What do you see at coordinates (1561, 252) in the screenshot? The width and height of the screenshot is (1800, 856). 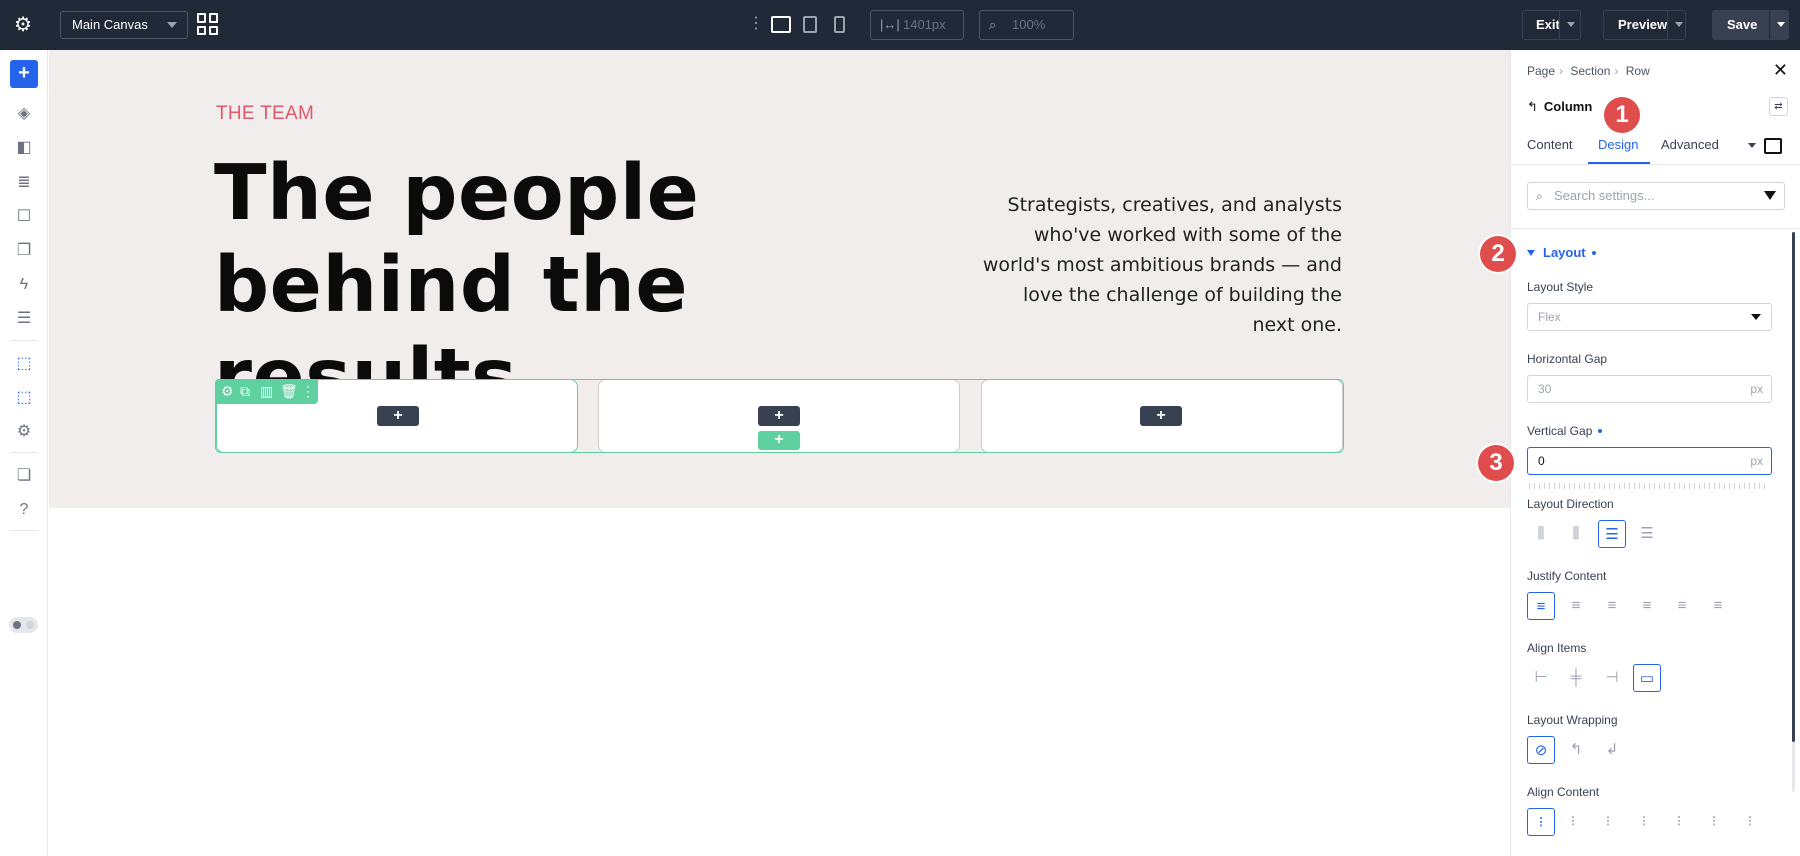 I see `layout-section-toggle: Layout` at bounding box center [1561, 252].